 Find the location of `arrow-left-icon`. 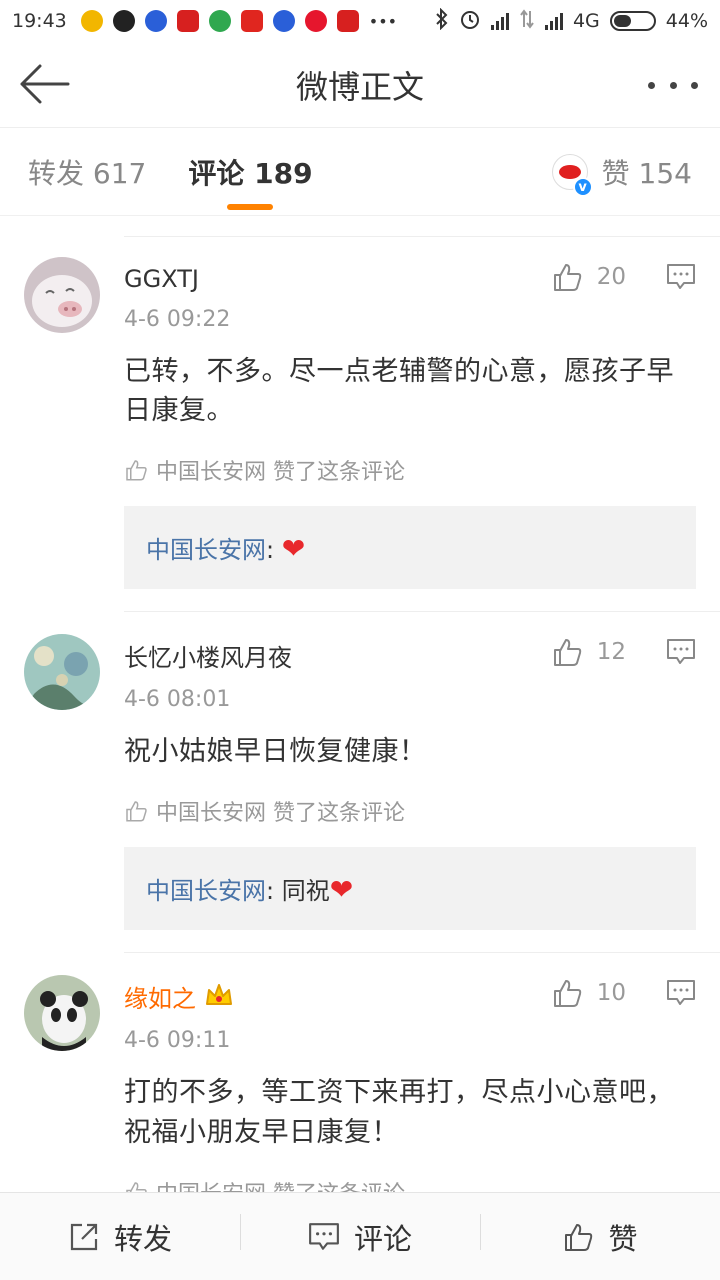

arrow-left-icon is located at coordinates (45, 84).